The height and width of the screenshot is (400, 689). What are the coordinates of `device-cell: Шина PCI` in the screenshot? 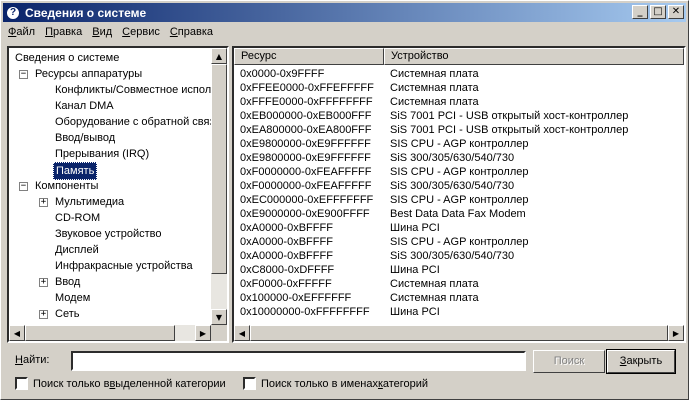 It's located at (415, 228).